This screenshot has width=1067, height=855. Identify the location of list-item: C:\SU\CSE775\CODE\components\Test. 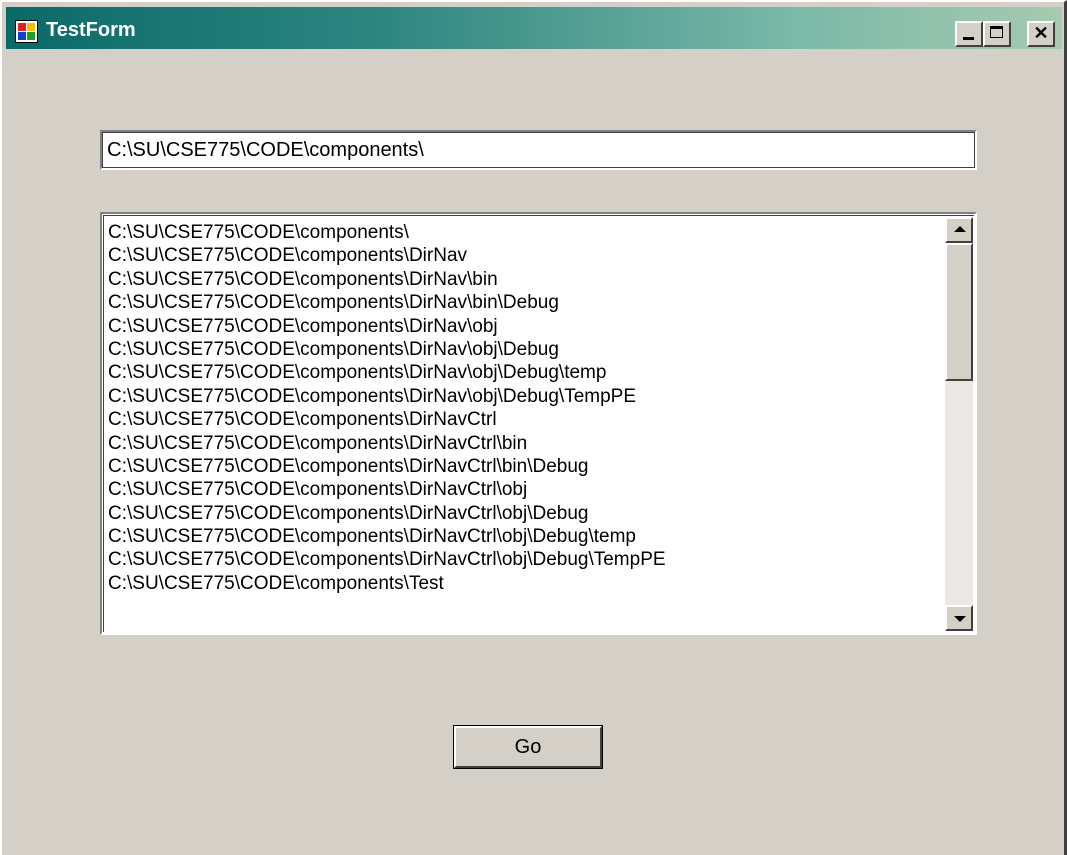
(528, 583).